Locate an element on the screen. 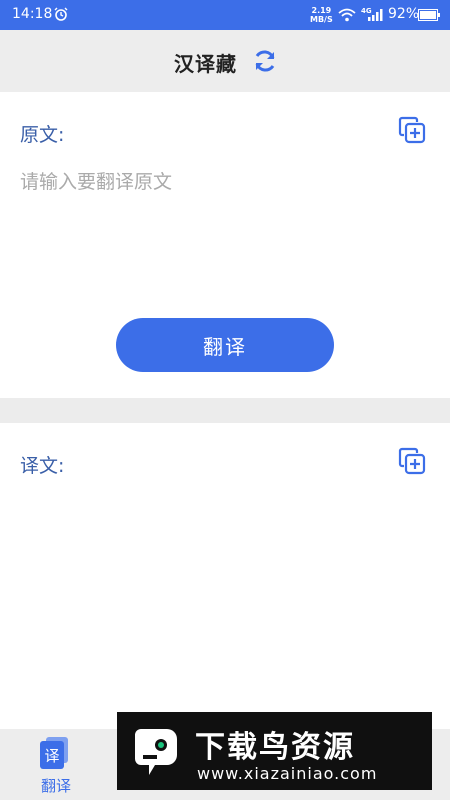  ad-banner: 下载鸟资源 www.xiazainiao.com is located at coordinates (274, 751).